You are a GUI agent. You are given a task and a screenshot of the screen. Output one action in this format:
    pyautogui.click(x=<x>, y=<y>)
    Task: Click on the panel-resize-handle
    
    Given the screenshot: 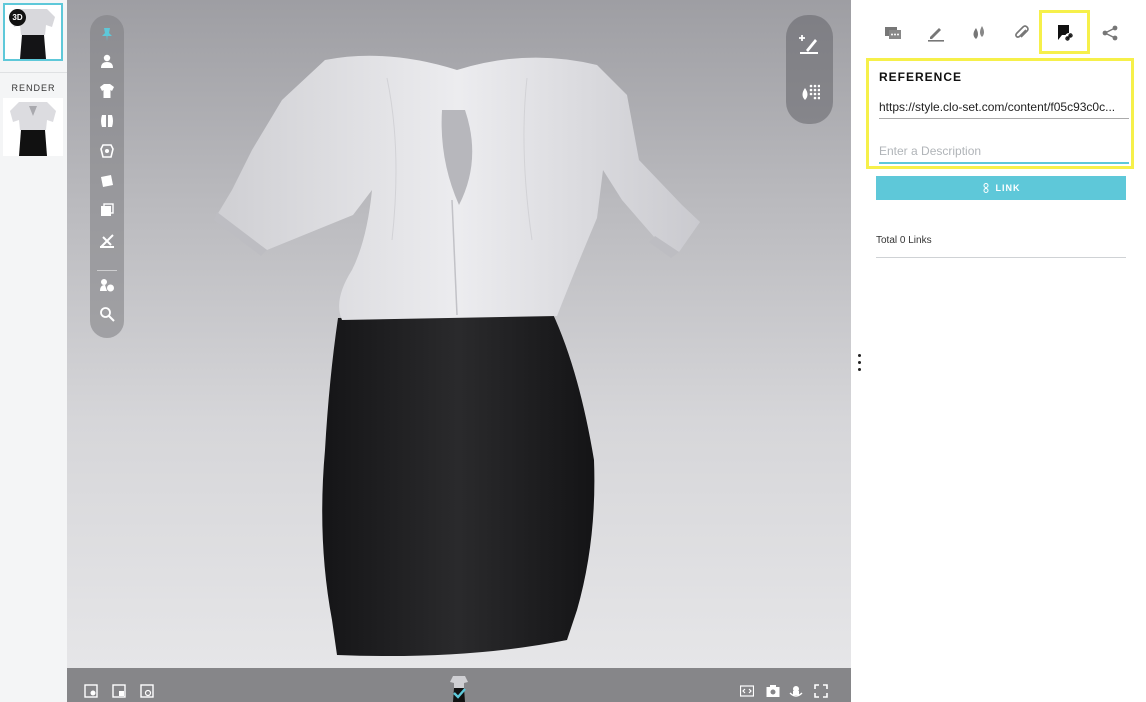 What is the action you would take?
    pyautogui.click(x=860, y=351)
    